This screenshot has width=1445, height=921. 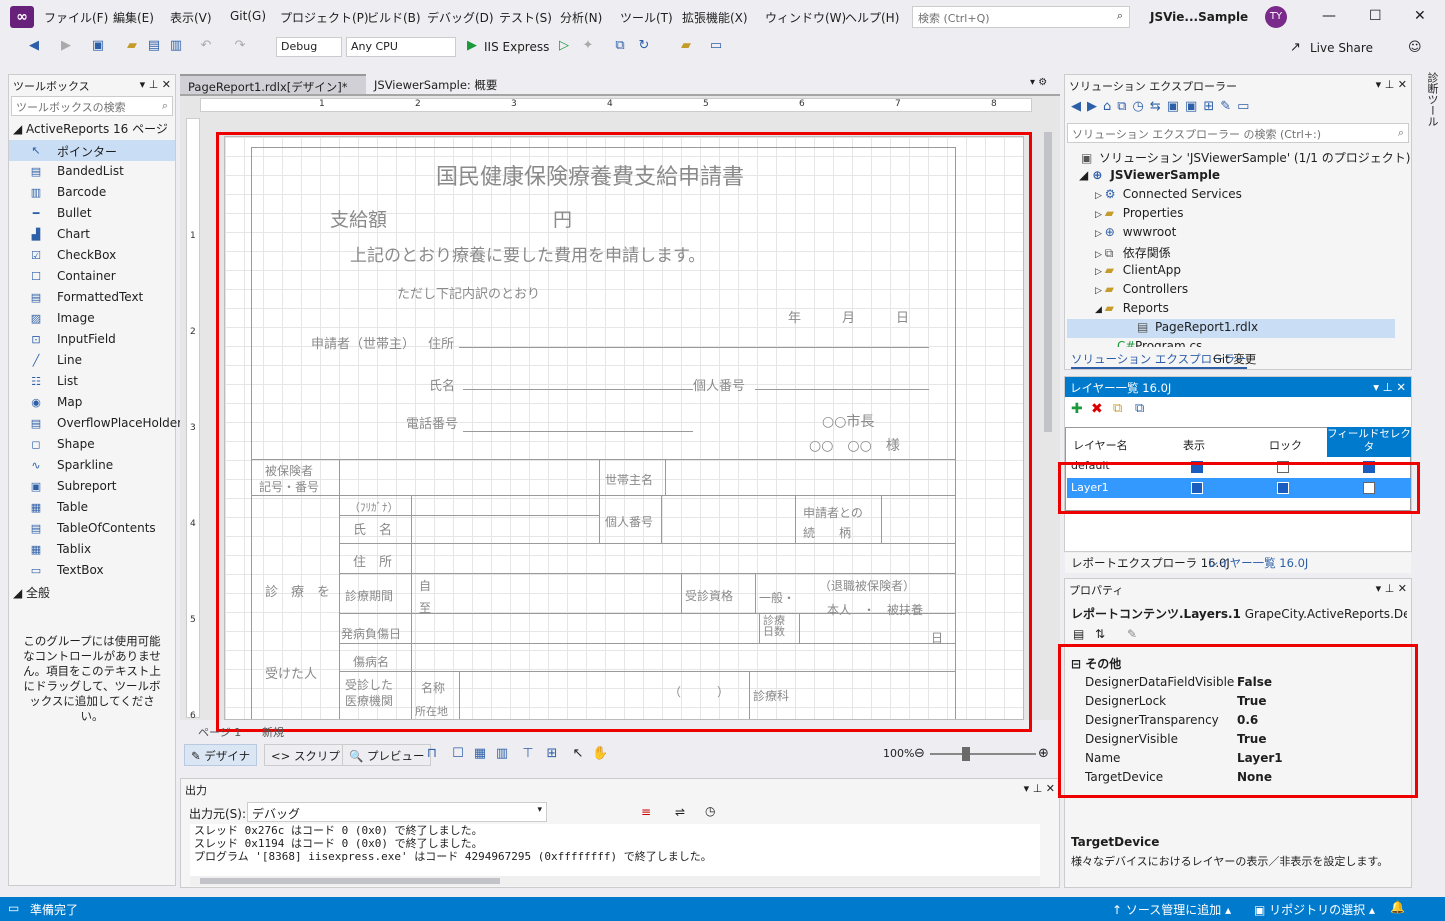 I want to click on ruler-icon: ⊤, so click(x=528, y=754).